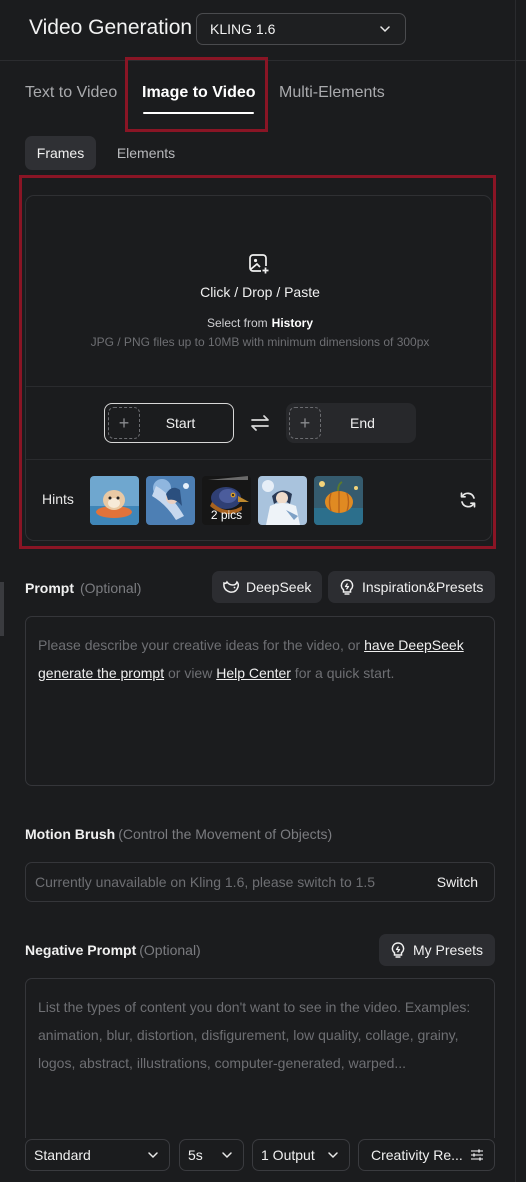 The height and width of the screenshot is (1182, 526). I want to click on motion-brush-title: Motion Brush, so click(70, 834).